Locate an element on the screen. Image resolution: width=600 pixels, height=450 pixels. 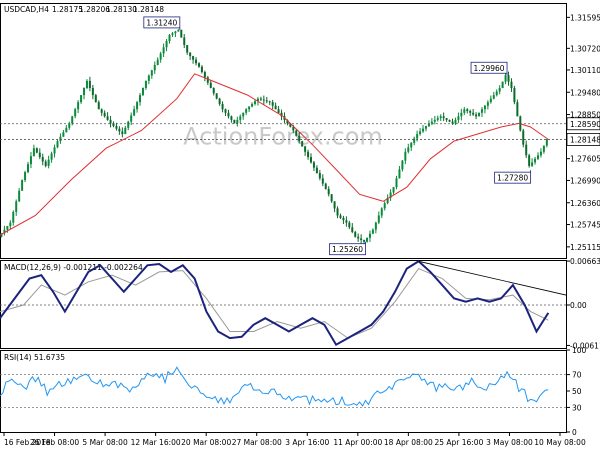
x-tick-label: 5 Mar 08:00 is located at coordinates (105, 442).